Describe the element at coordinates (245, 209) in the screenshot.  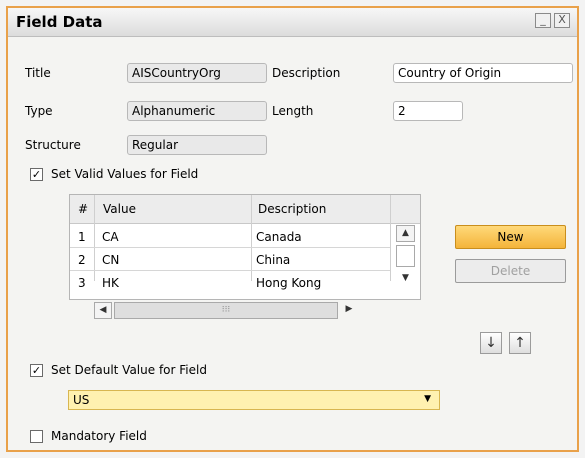
I see `table-header: # Value Description` at that location.